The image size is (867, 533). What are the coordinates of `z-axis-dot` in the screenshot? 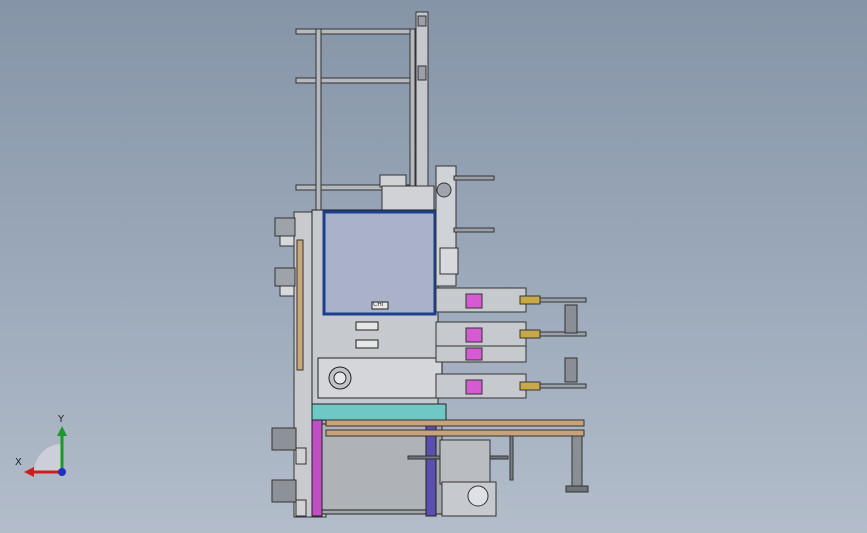 It's located at (62, 472).